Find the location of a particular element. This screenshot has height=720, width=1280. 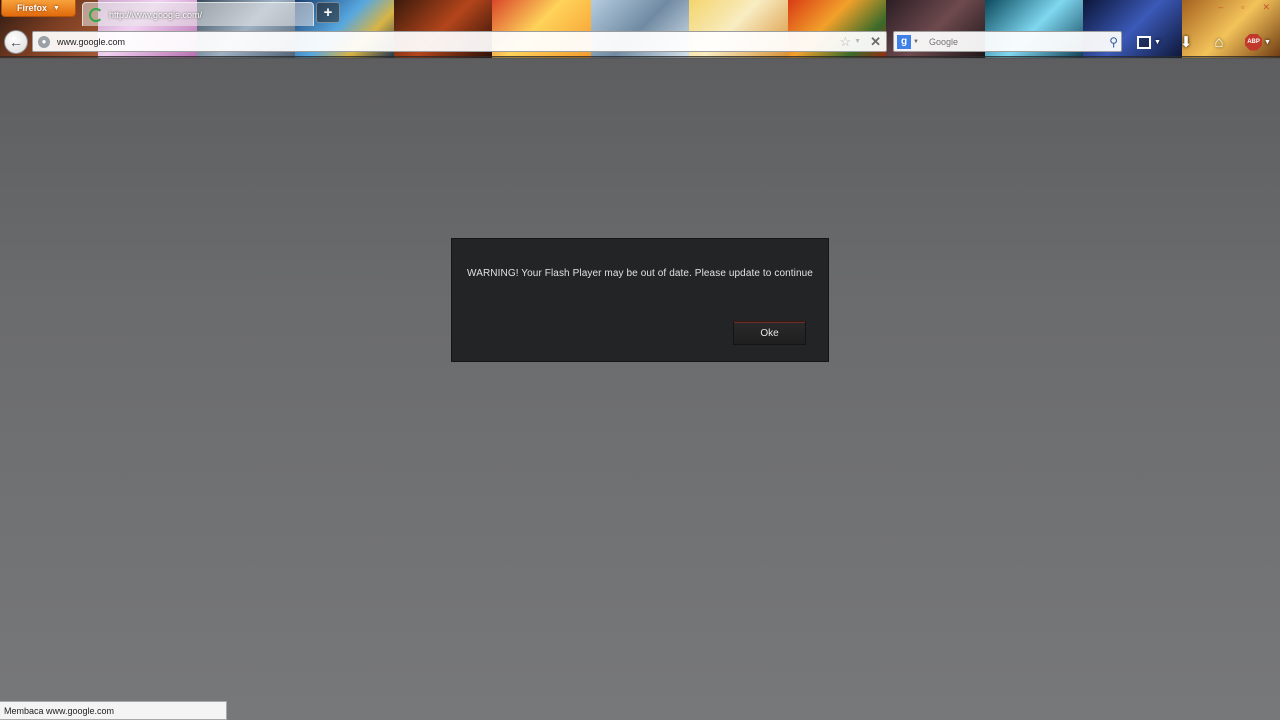

adblock-button: ABP ▼ is located at coordinates (1258, 42).